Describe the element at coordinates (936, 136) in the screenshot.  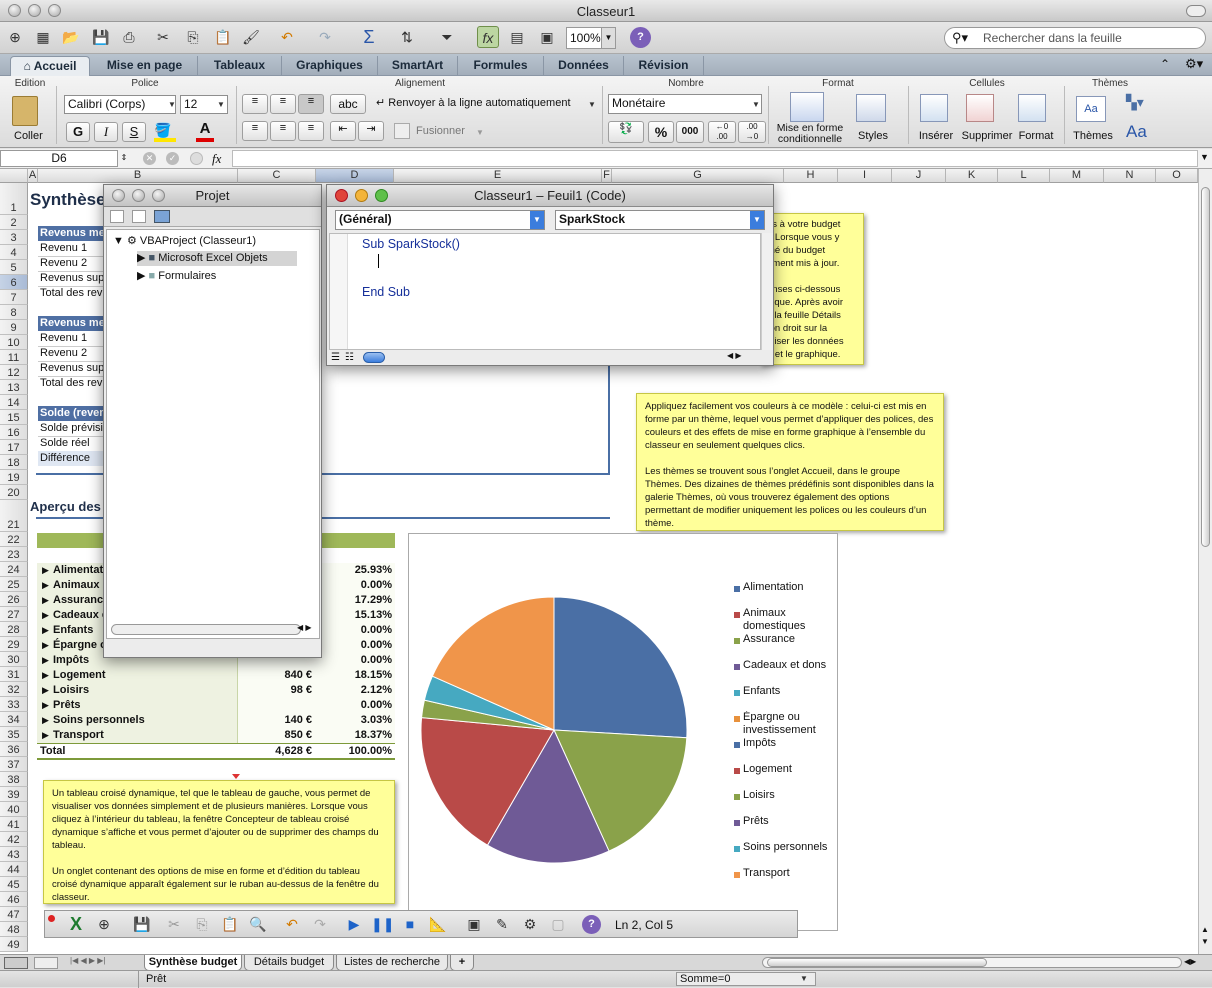
I see `insert-button: Insérer` at that location.